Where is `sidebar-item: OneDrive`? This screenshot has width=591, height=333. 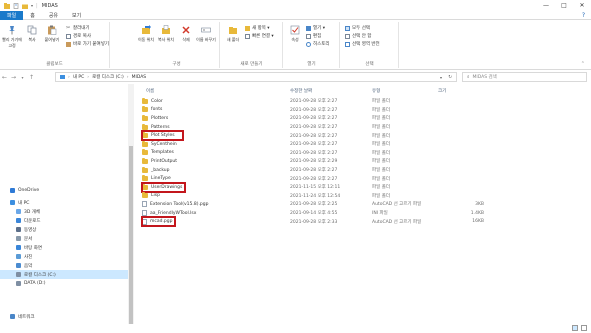 sidebar-item: OneDrive is located at coordinates (64, 190).